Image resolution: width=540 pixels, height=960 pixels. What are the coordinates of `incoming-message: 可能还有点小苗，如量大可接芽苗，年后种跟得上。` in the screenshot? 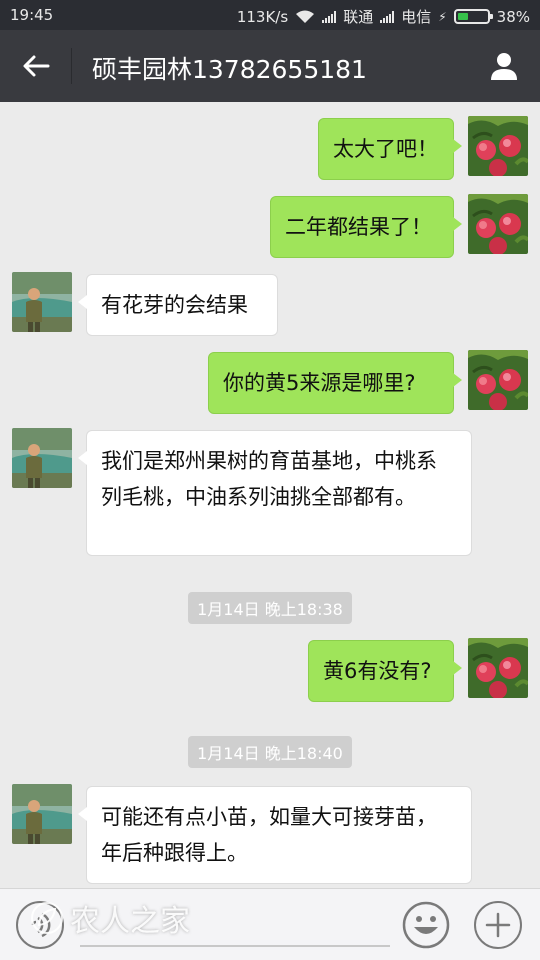 It's located at (270, 834).